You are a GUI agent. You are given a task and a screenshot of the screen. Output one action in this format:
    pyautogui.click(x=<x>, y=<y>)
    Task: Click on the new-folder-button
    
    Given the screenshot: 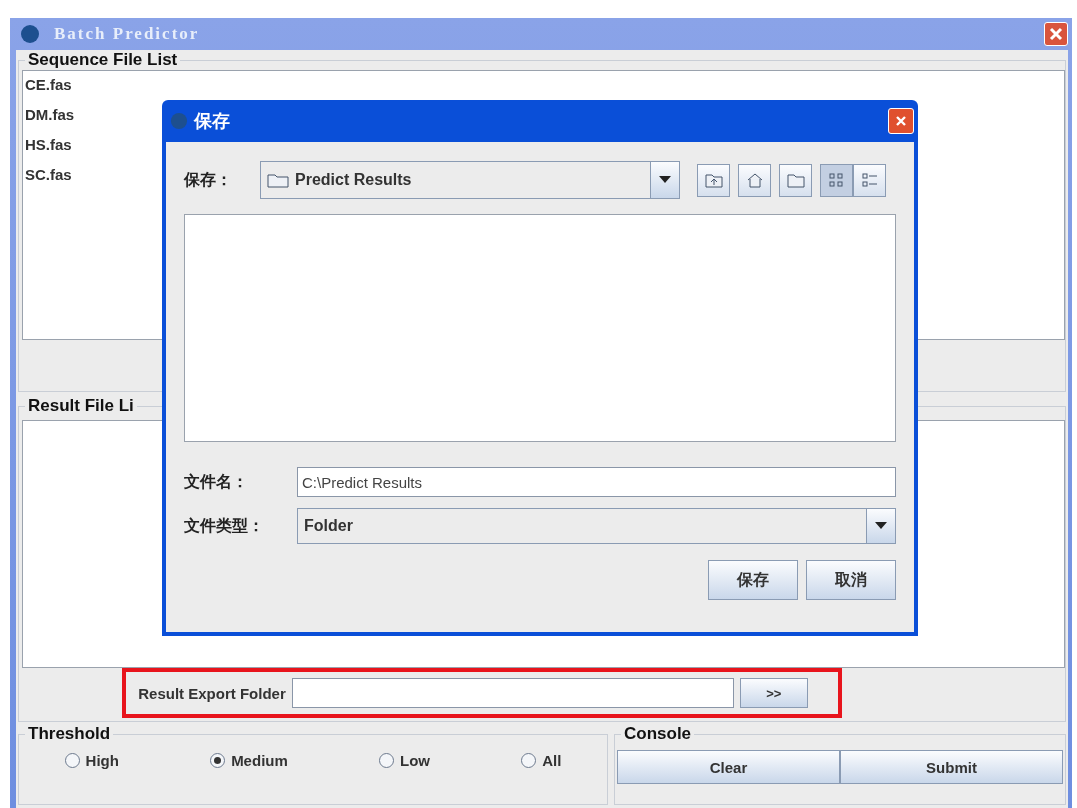 What is the action you would take?
    pyautogui.click(x=795, y=180)
    